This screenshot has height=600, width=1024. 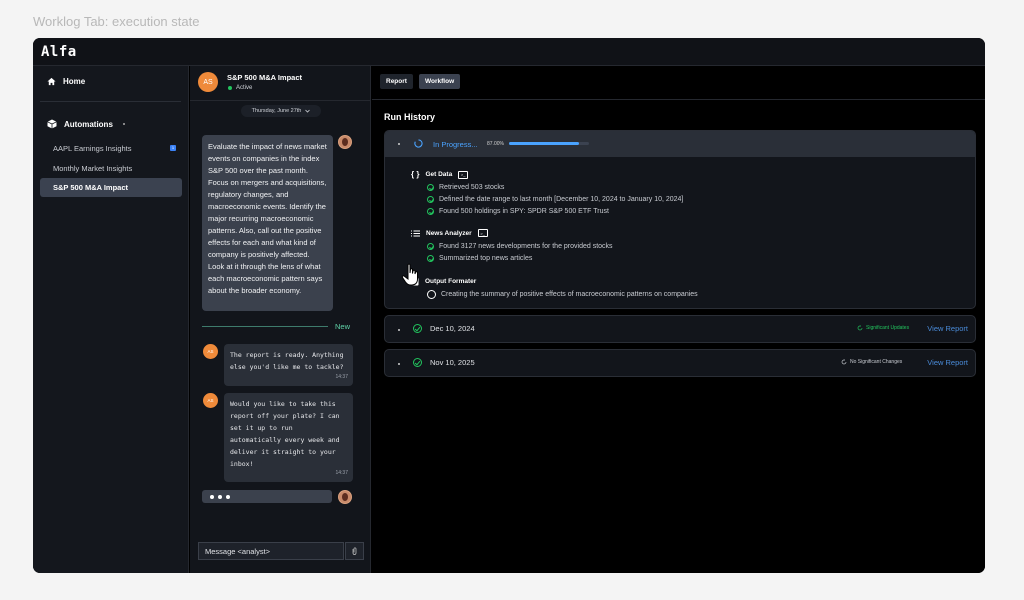 I want to click on top-bar: Alfa, so click(x=509, y=52).